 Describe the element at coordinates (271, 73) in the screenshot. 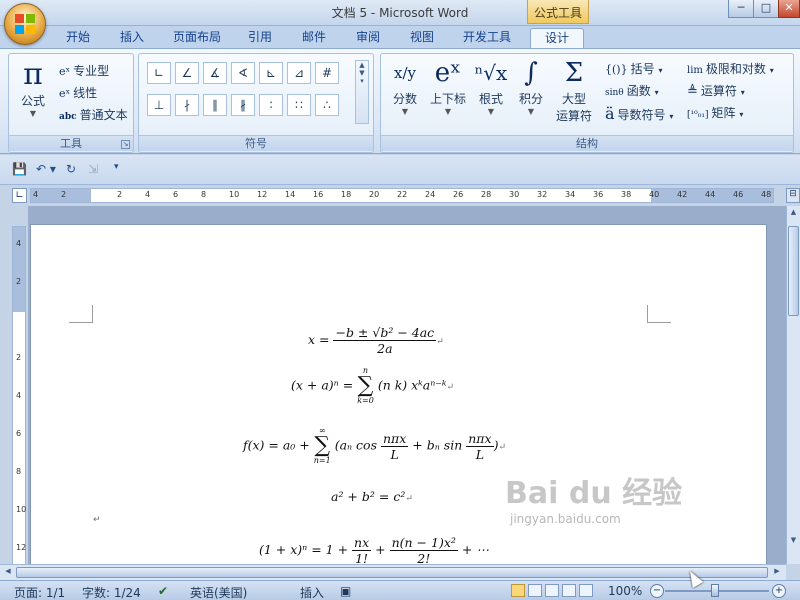

I see `symbol-right-angle-arc: ⊾` at that location.